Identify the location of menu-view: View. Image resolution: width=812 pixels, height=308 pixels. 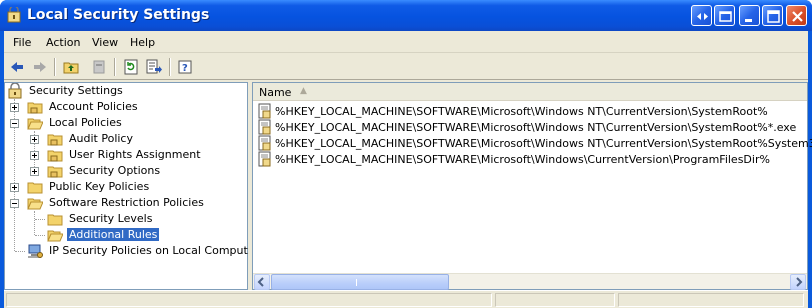
(105, 42).